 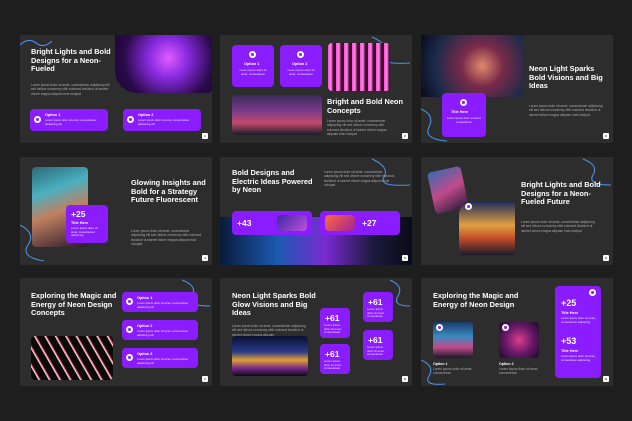 What do you see at coordinates (405, 136) in the screenshot?
I see `page-number: 2` at bounding box center [405, 136].